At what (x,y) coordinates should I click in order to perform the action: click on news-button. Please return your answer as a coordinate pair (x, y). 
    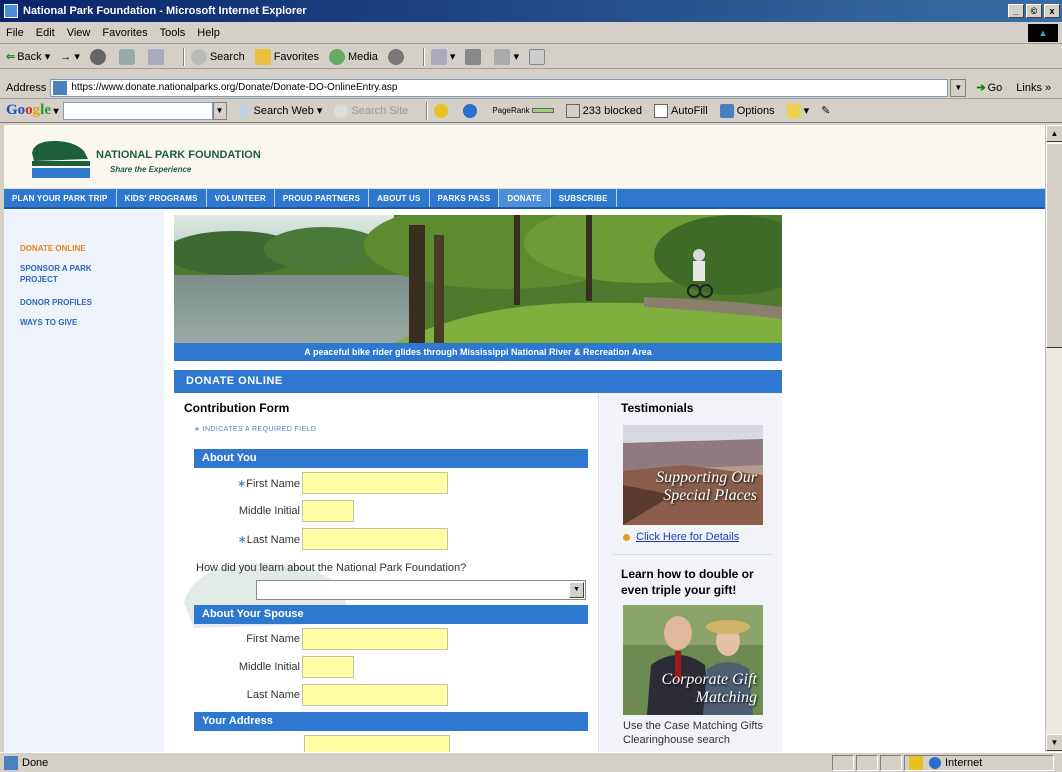
    Looking at the image, I should click on (442, 110).